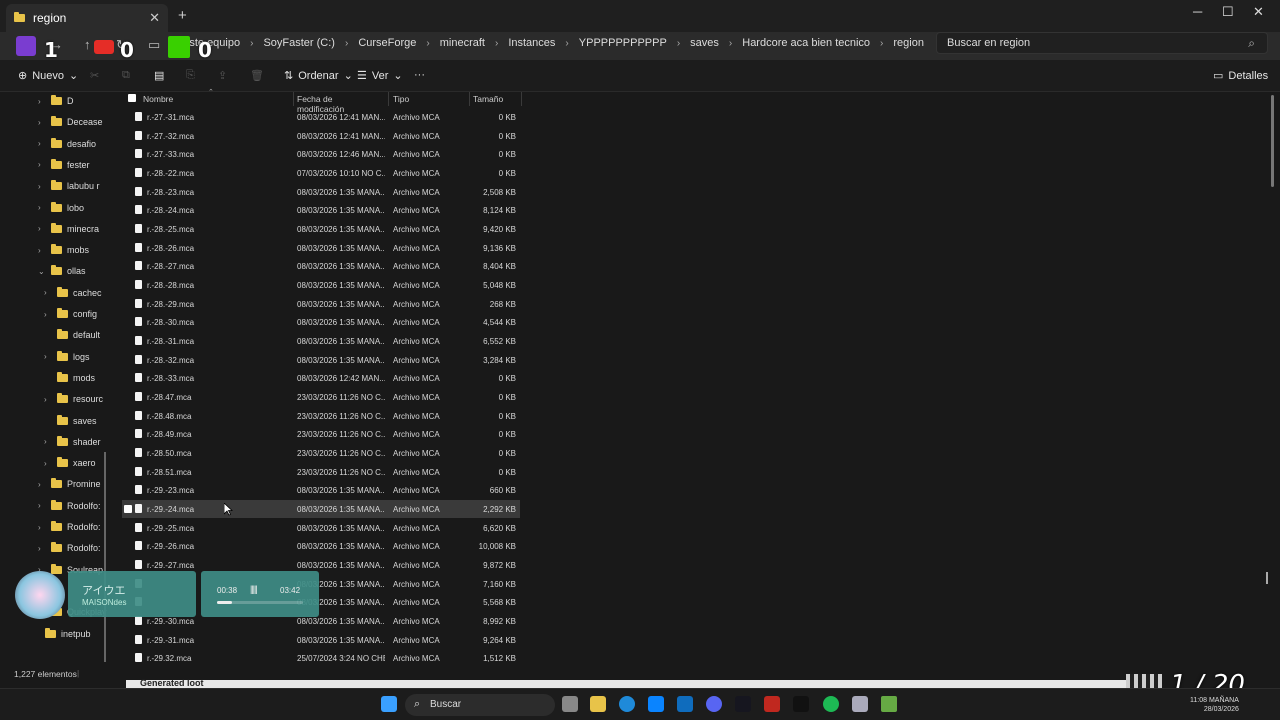  I want to click on sidebar-item: › minecra, so click(68, 229).